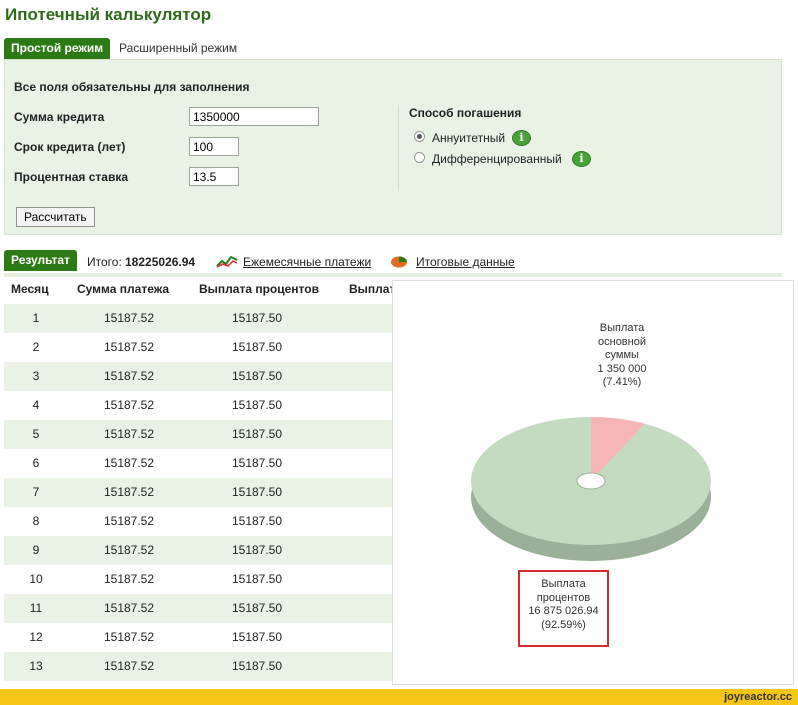 The height and width of the screenshot is (705, 798). I want to click on pie-chart-icon, so click(399, 261).